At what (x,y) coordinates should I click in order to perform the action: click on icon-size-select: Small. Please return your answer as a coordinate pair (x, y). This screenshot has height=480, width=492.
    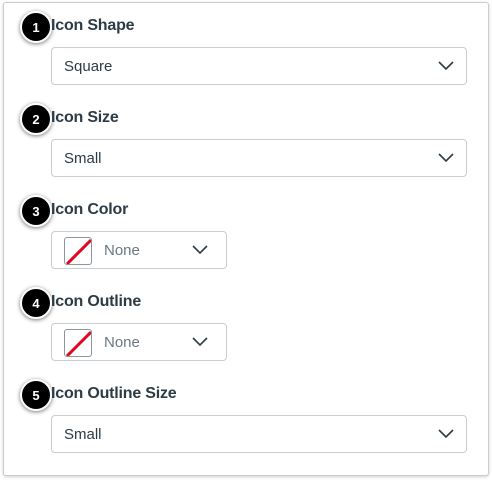
    Looking at the image, I should click on (259, 158).